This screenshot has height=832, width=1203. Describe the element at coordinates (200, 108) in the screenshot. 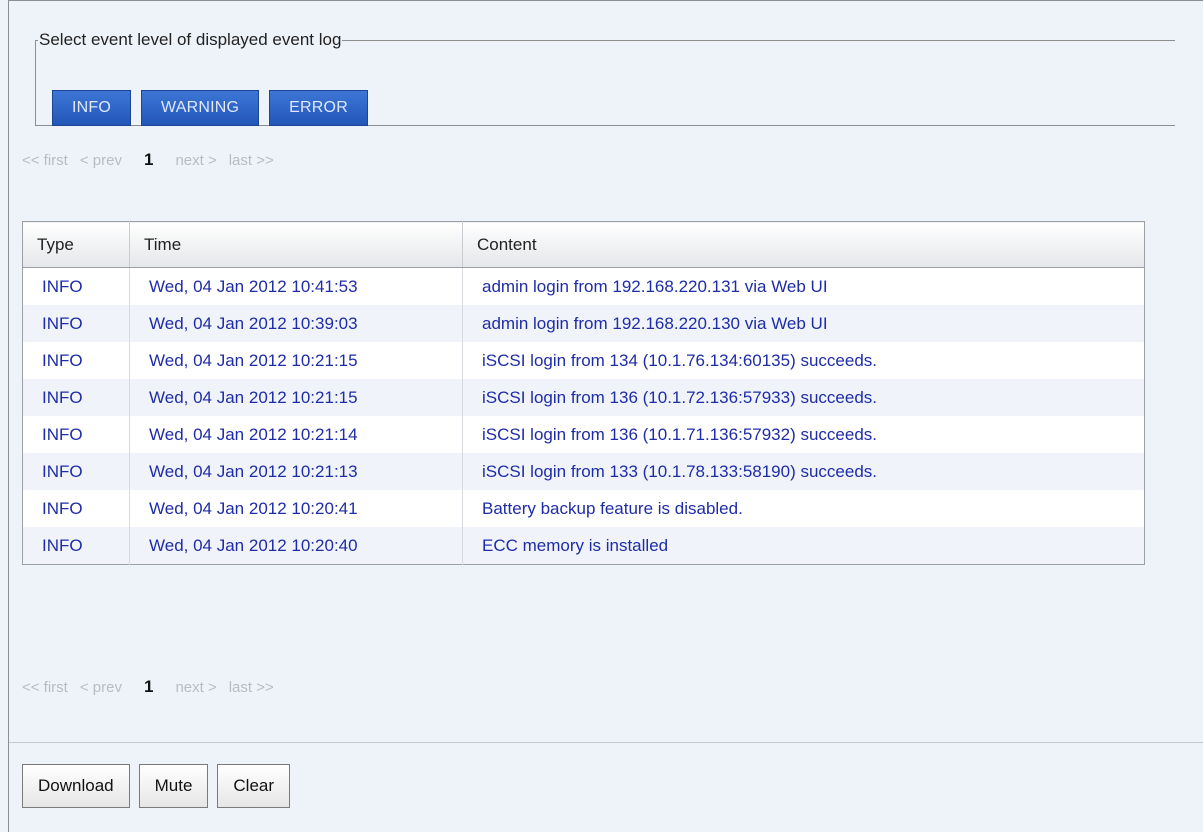

I see `level-warning-button: WARNING` at that location.